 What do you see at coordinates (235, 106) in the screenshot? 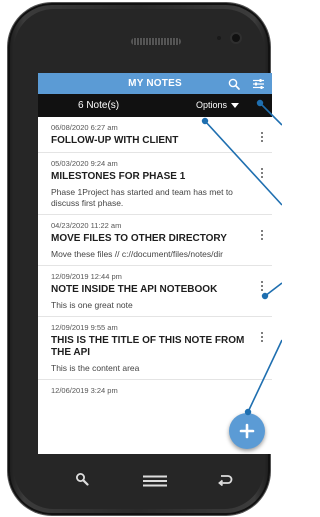
I see `caret-down-icon` at bounding box center [235, 106].